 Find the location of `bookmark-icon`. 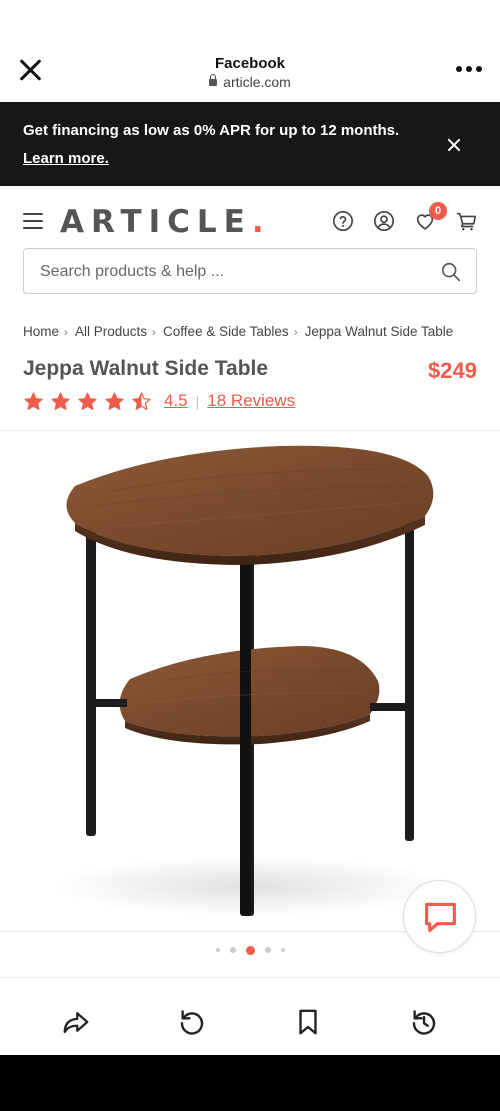

bookmark-icon is located at coordinates (308, 1022).